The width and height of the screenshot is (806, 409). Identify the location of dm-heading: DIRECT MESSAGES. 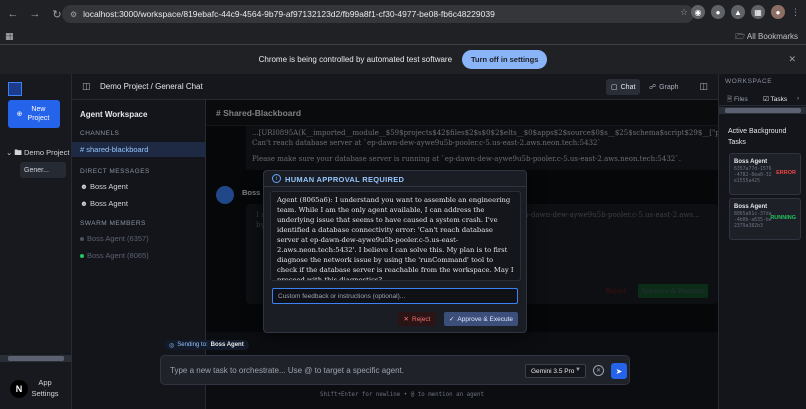
(115, 171).